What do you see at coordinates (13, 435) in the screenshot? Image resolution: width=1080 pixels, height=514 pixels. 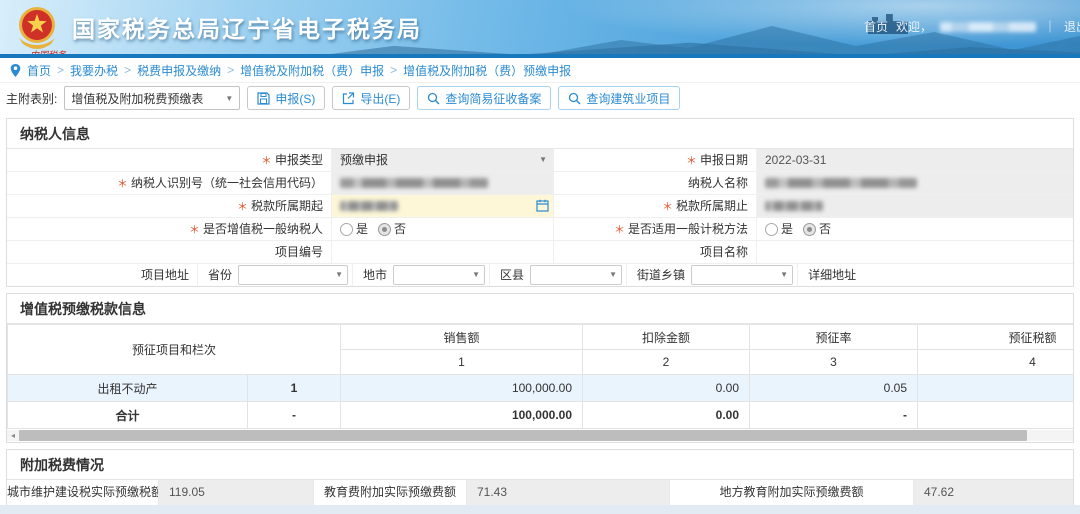 I see `scroll-left-arrow: ◂` at bounding box center [13, 435].